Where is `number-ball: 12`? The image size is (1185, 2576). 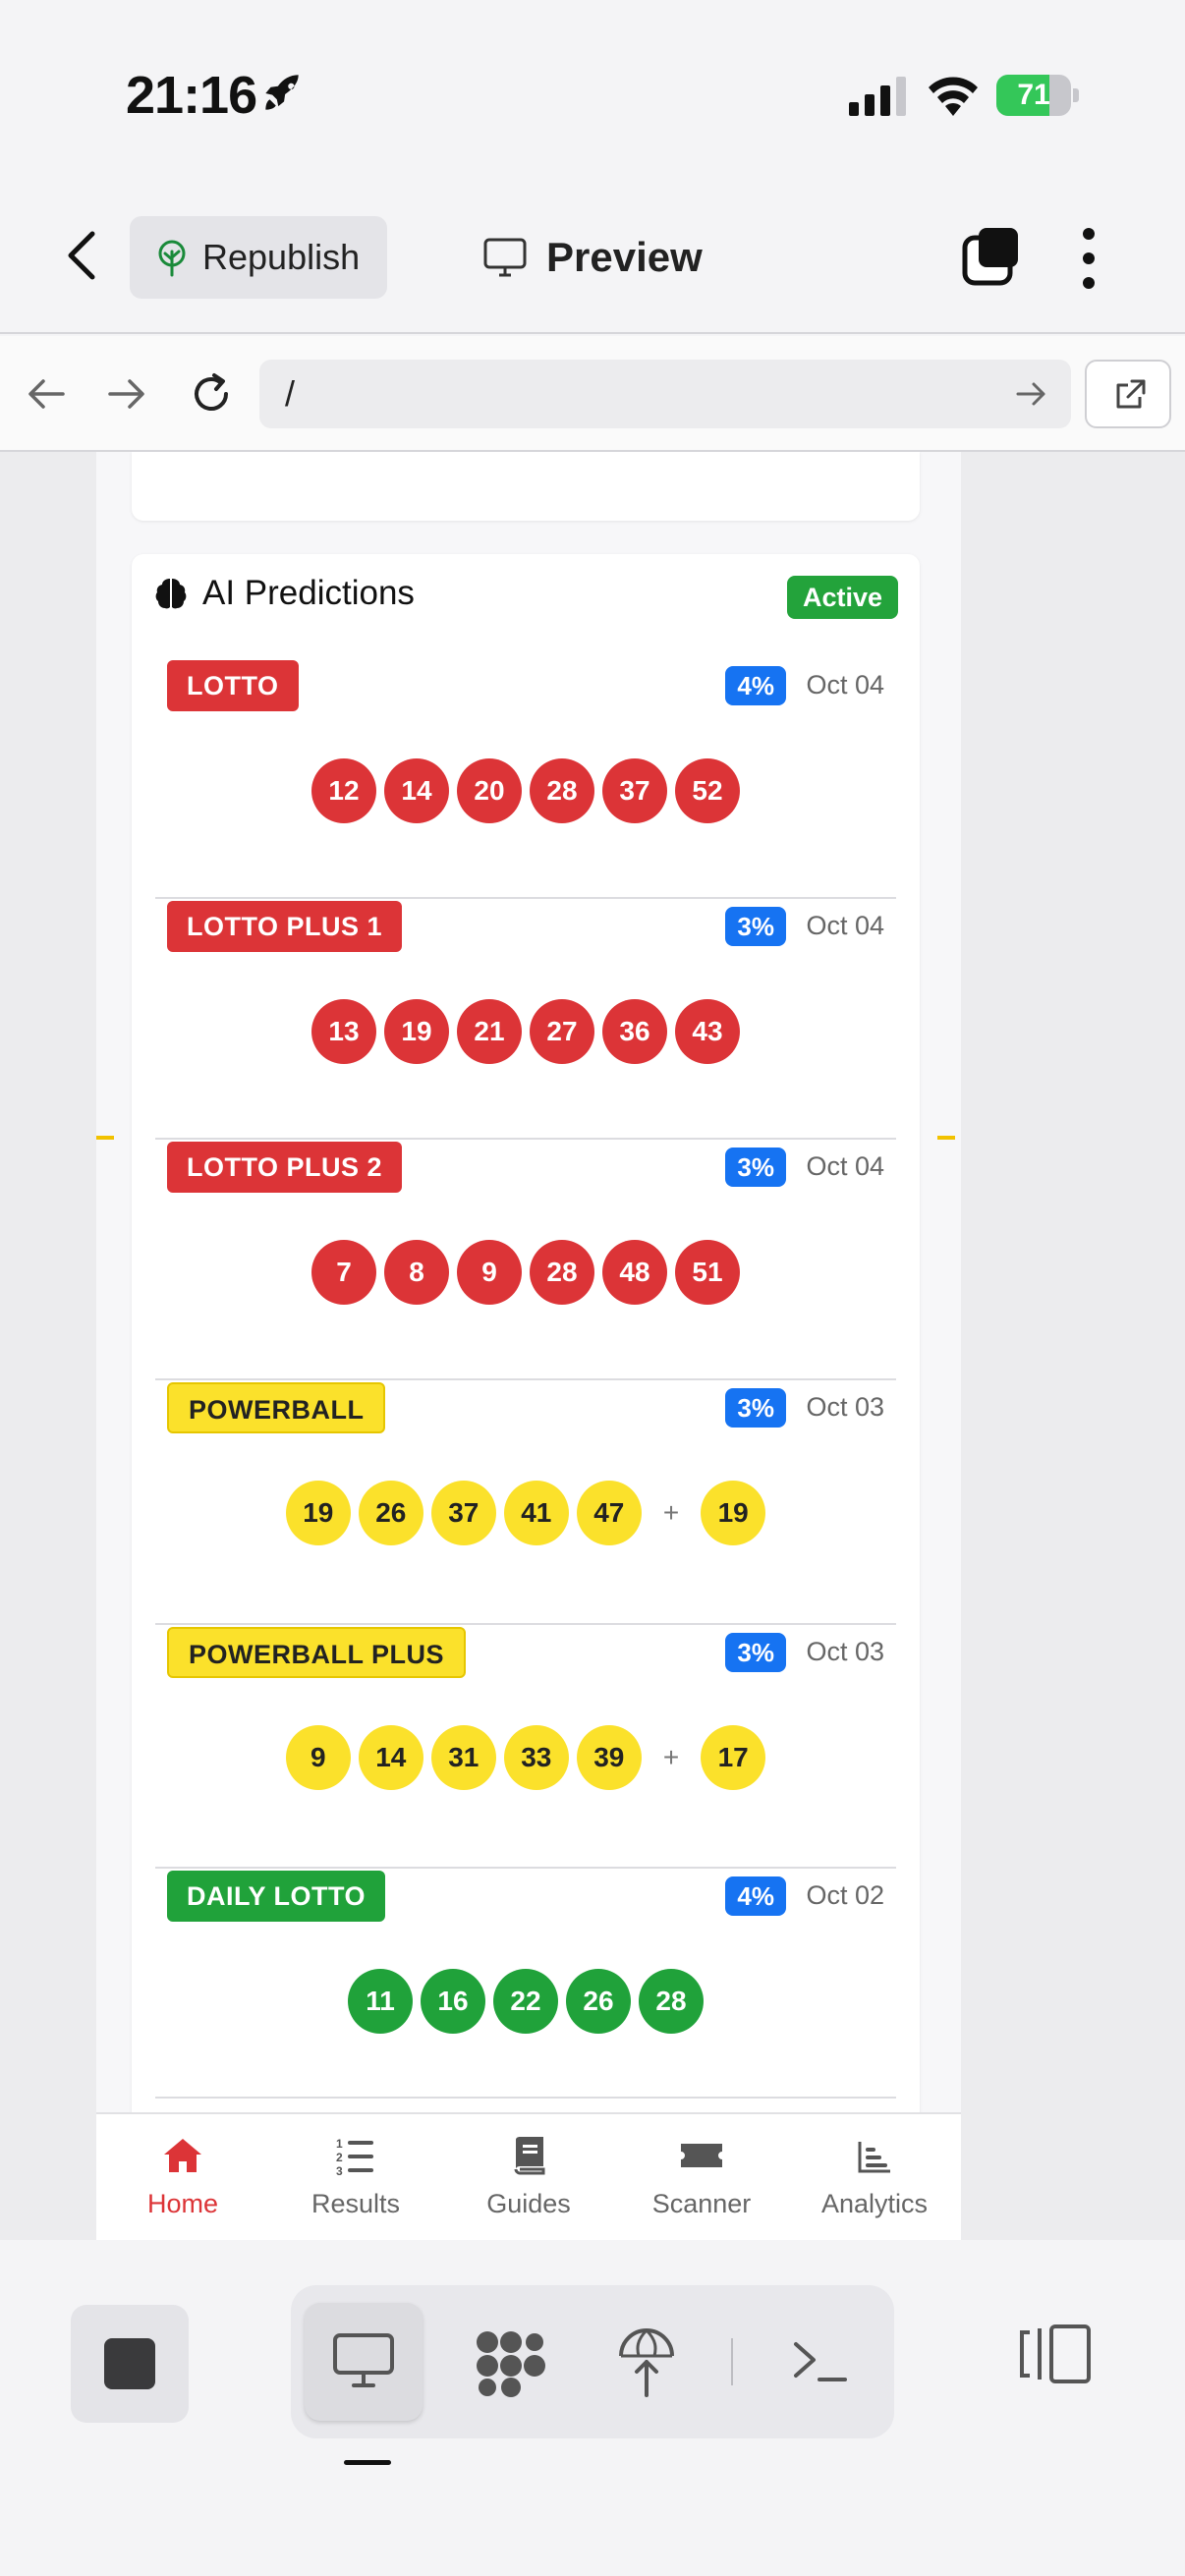 number-ball: 12 is located at coordinates (344, 790).